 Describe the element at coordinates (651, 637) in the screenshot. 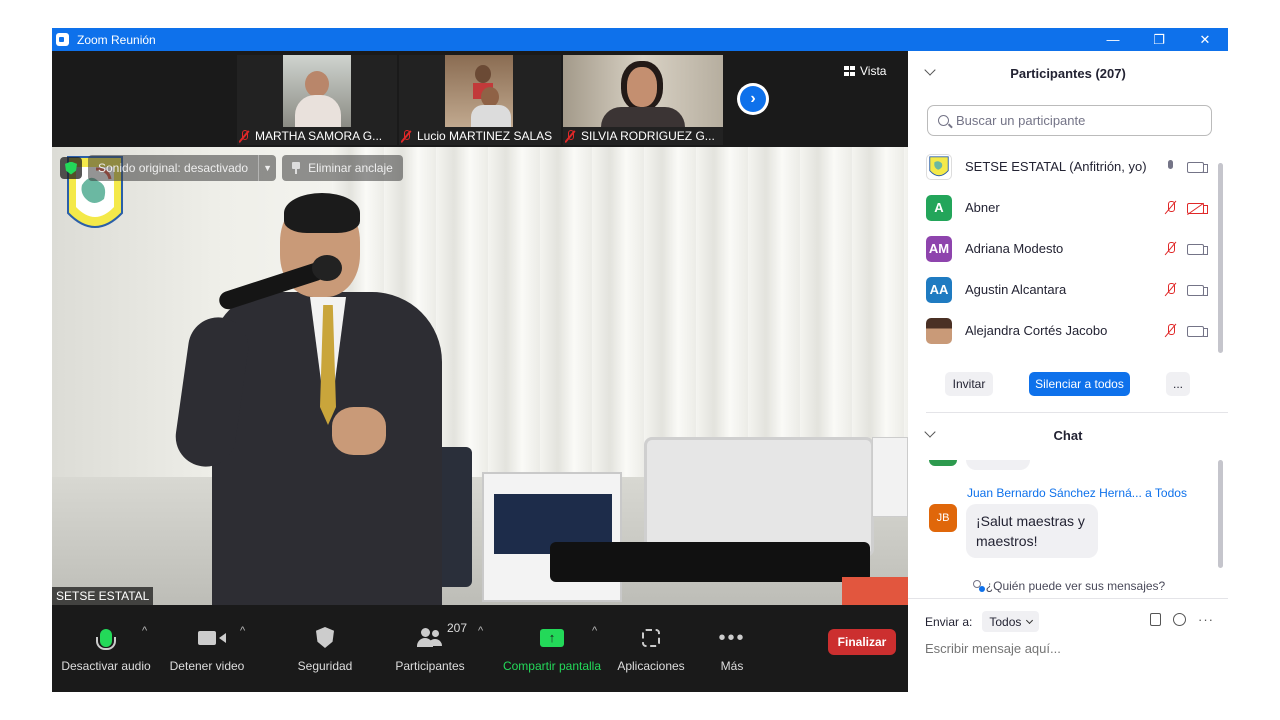

I see `apps-icon` at that location.